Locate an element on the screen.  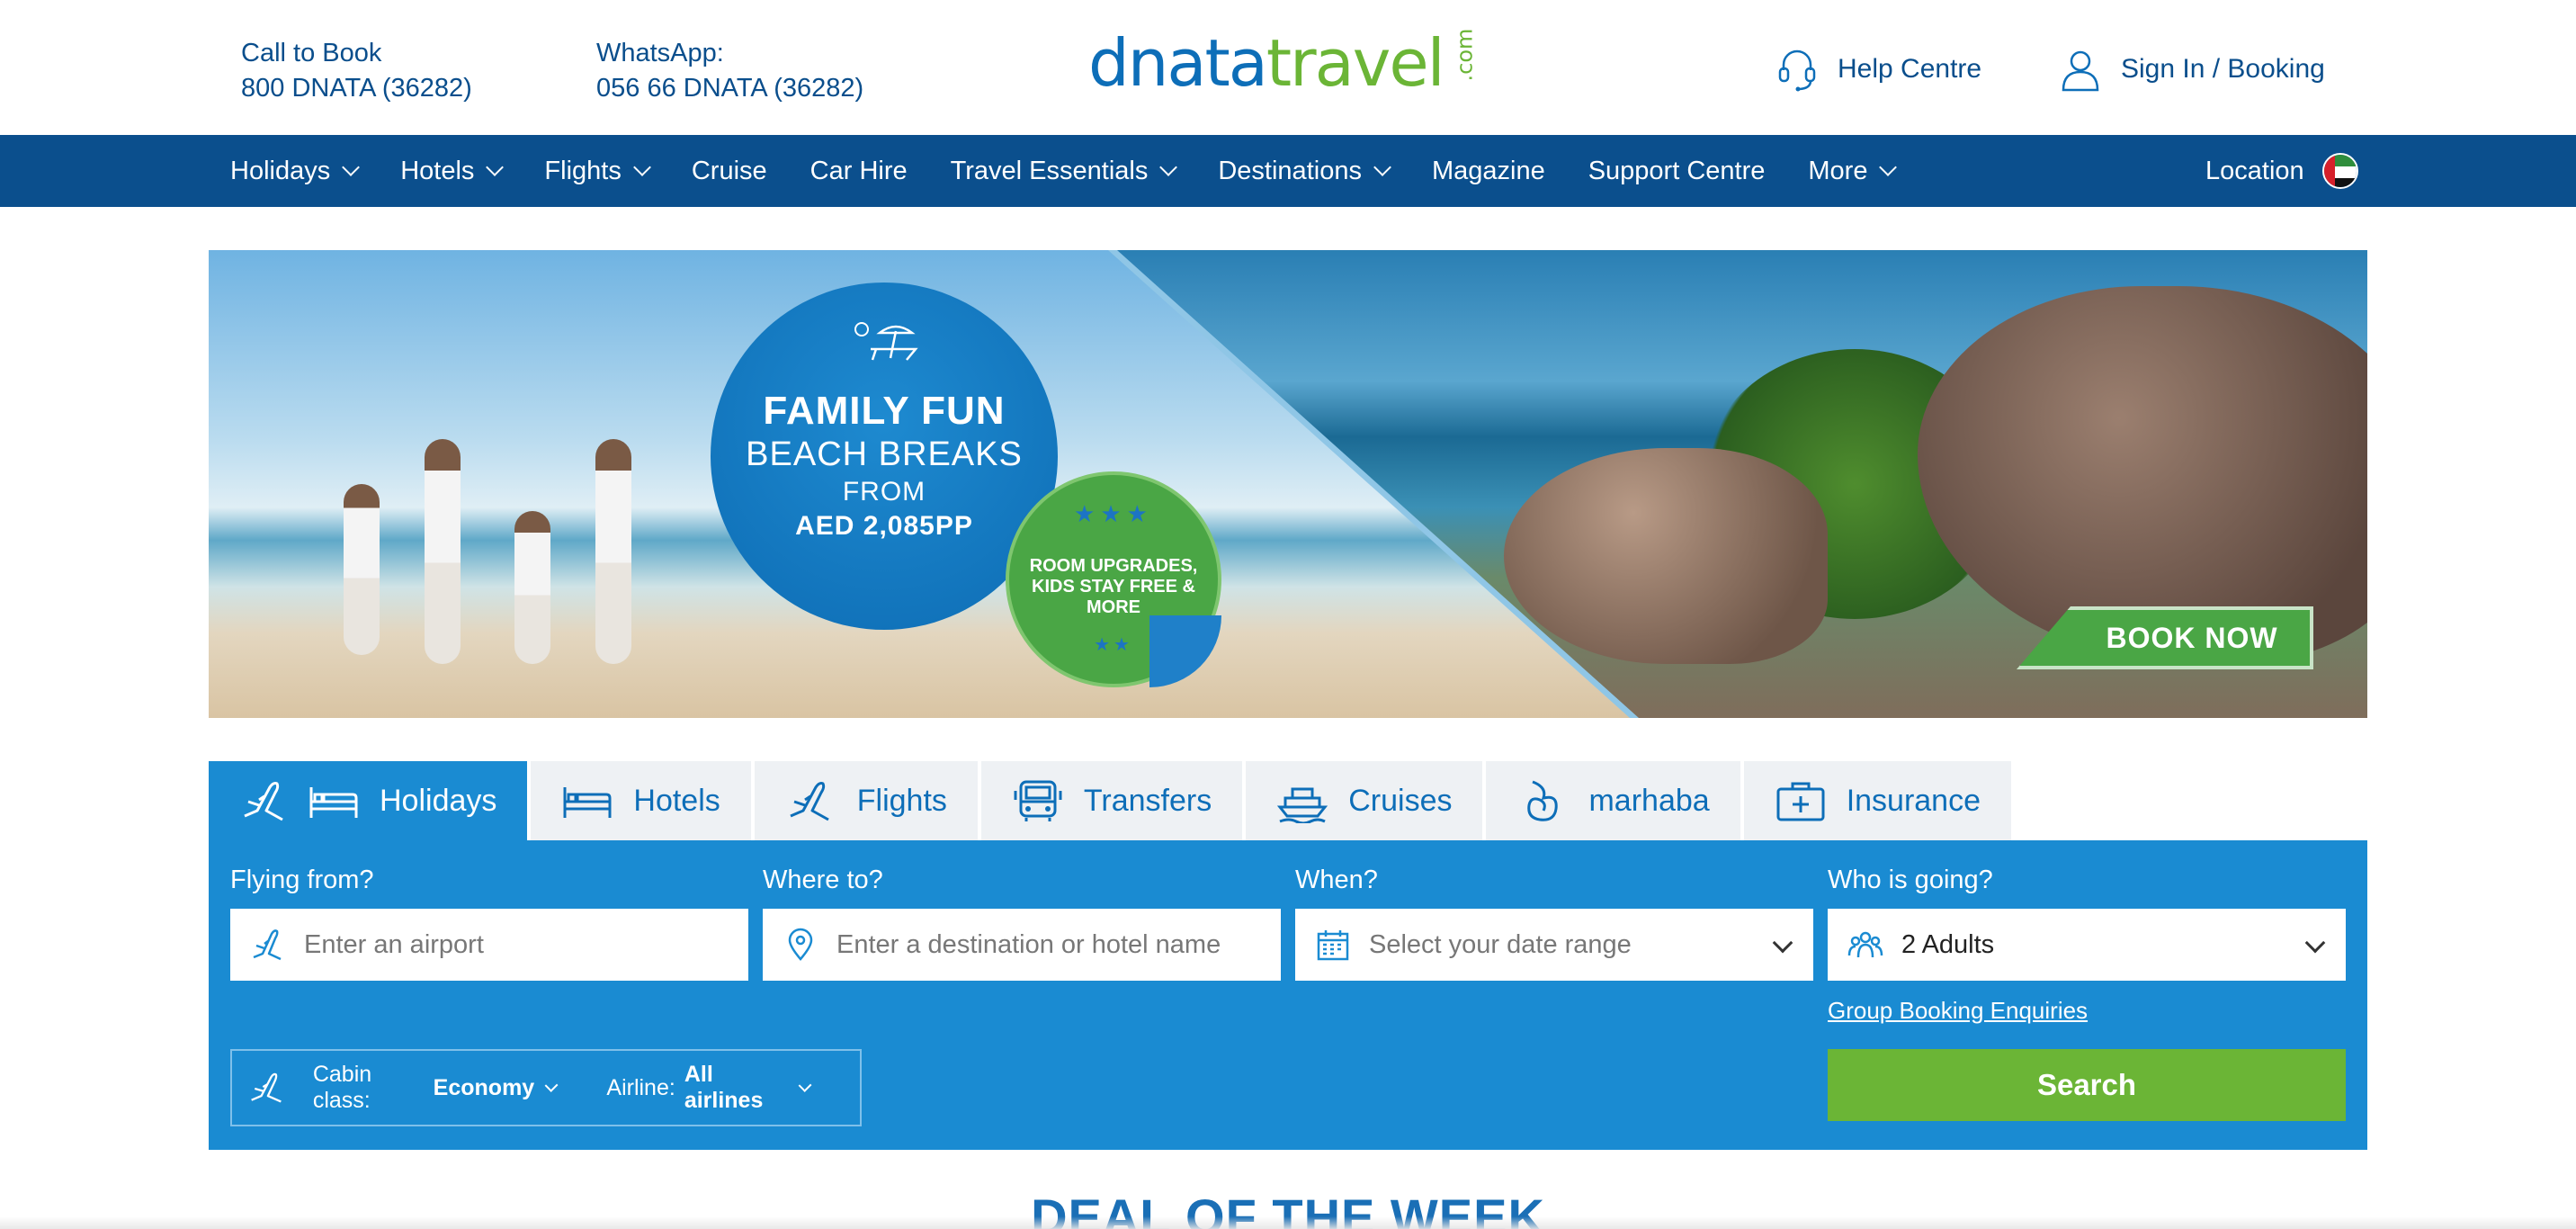
nav-item-label: Destinations is located at coordinates (1290, 171).